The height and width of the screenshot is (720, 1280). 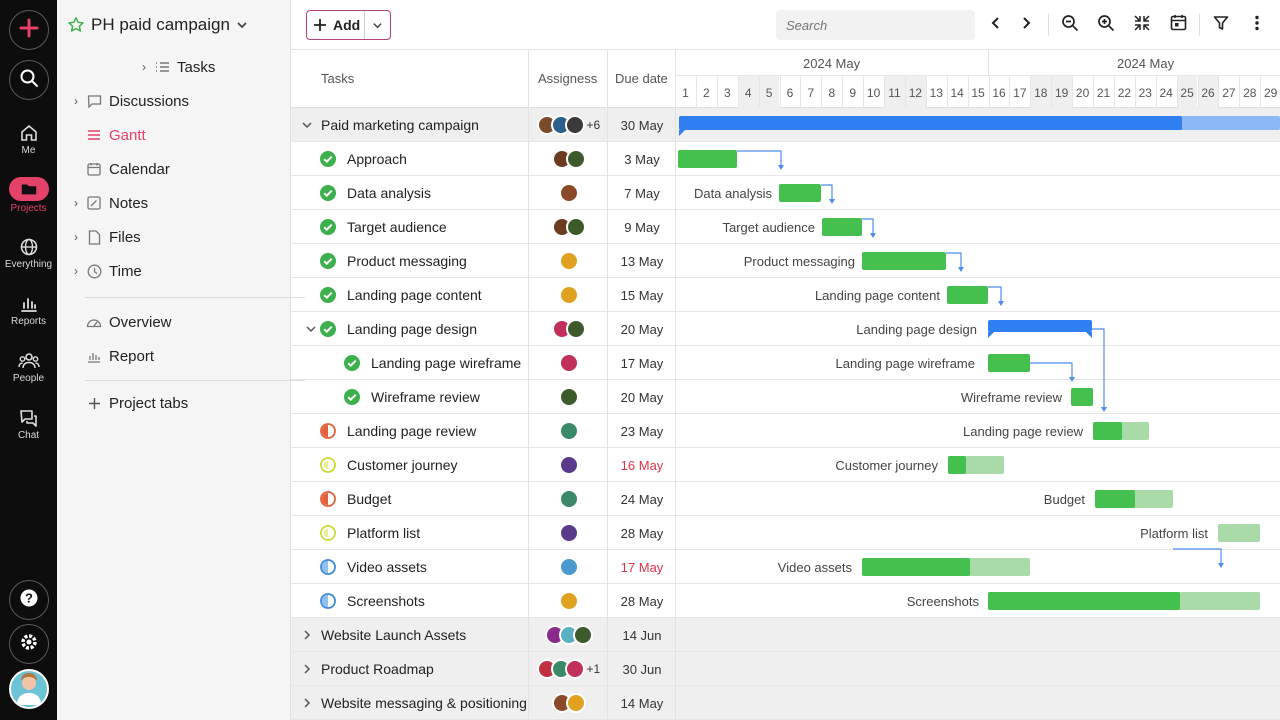 What do you see at coordinates (642, 125) in the screenshot?
I see `due-date: 30 May` at bounding box center [642, 125].